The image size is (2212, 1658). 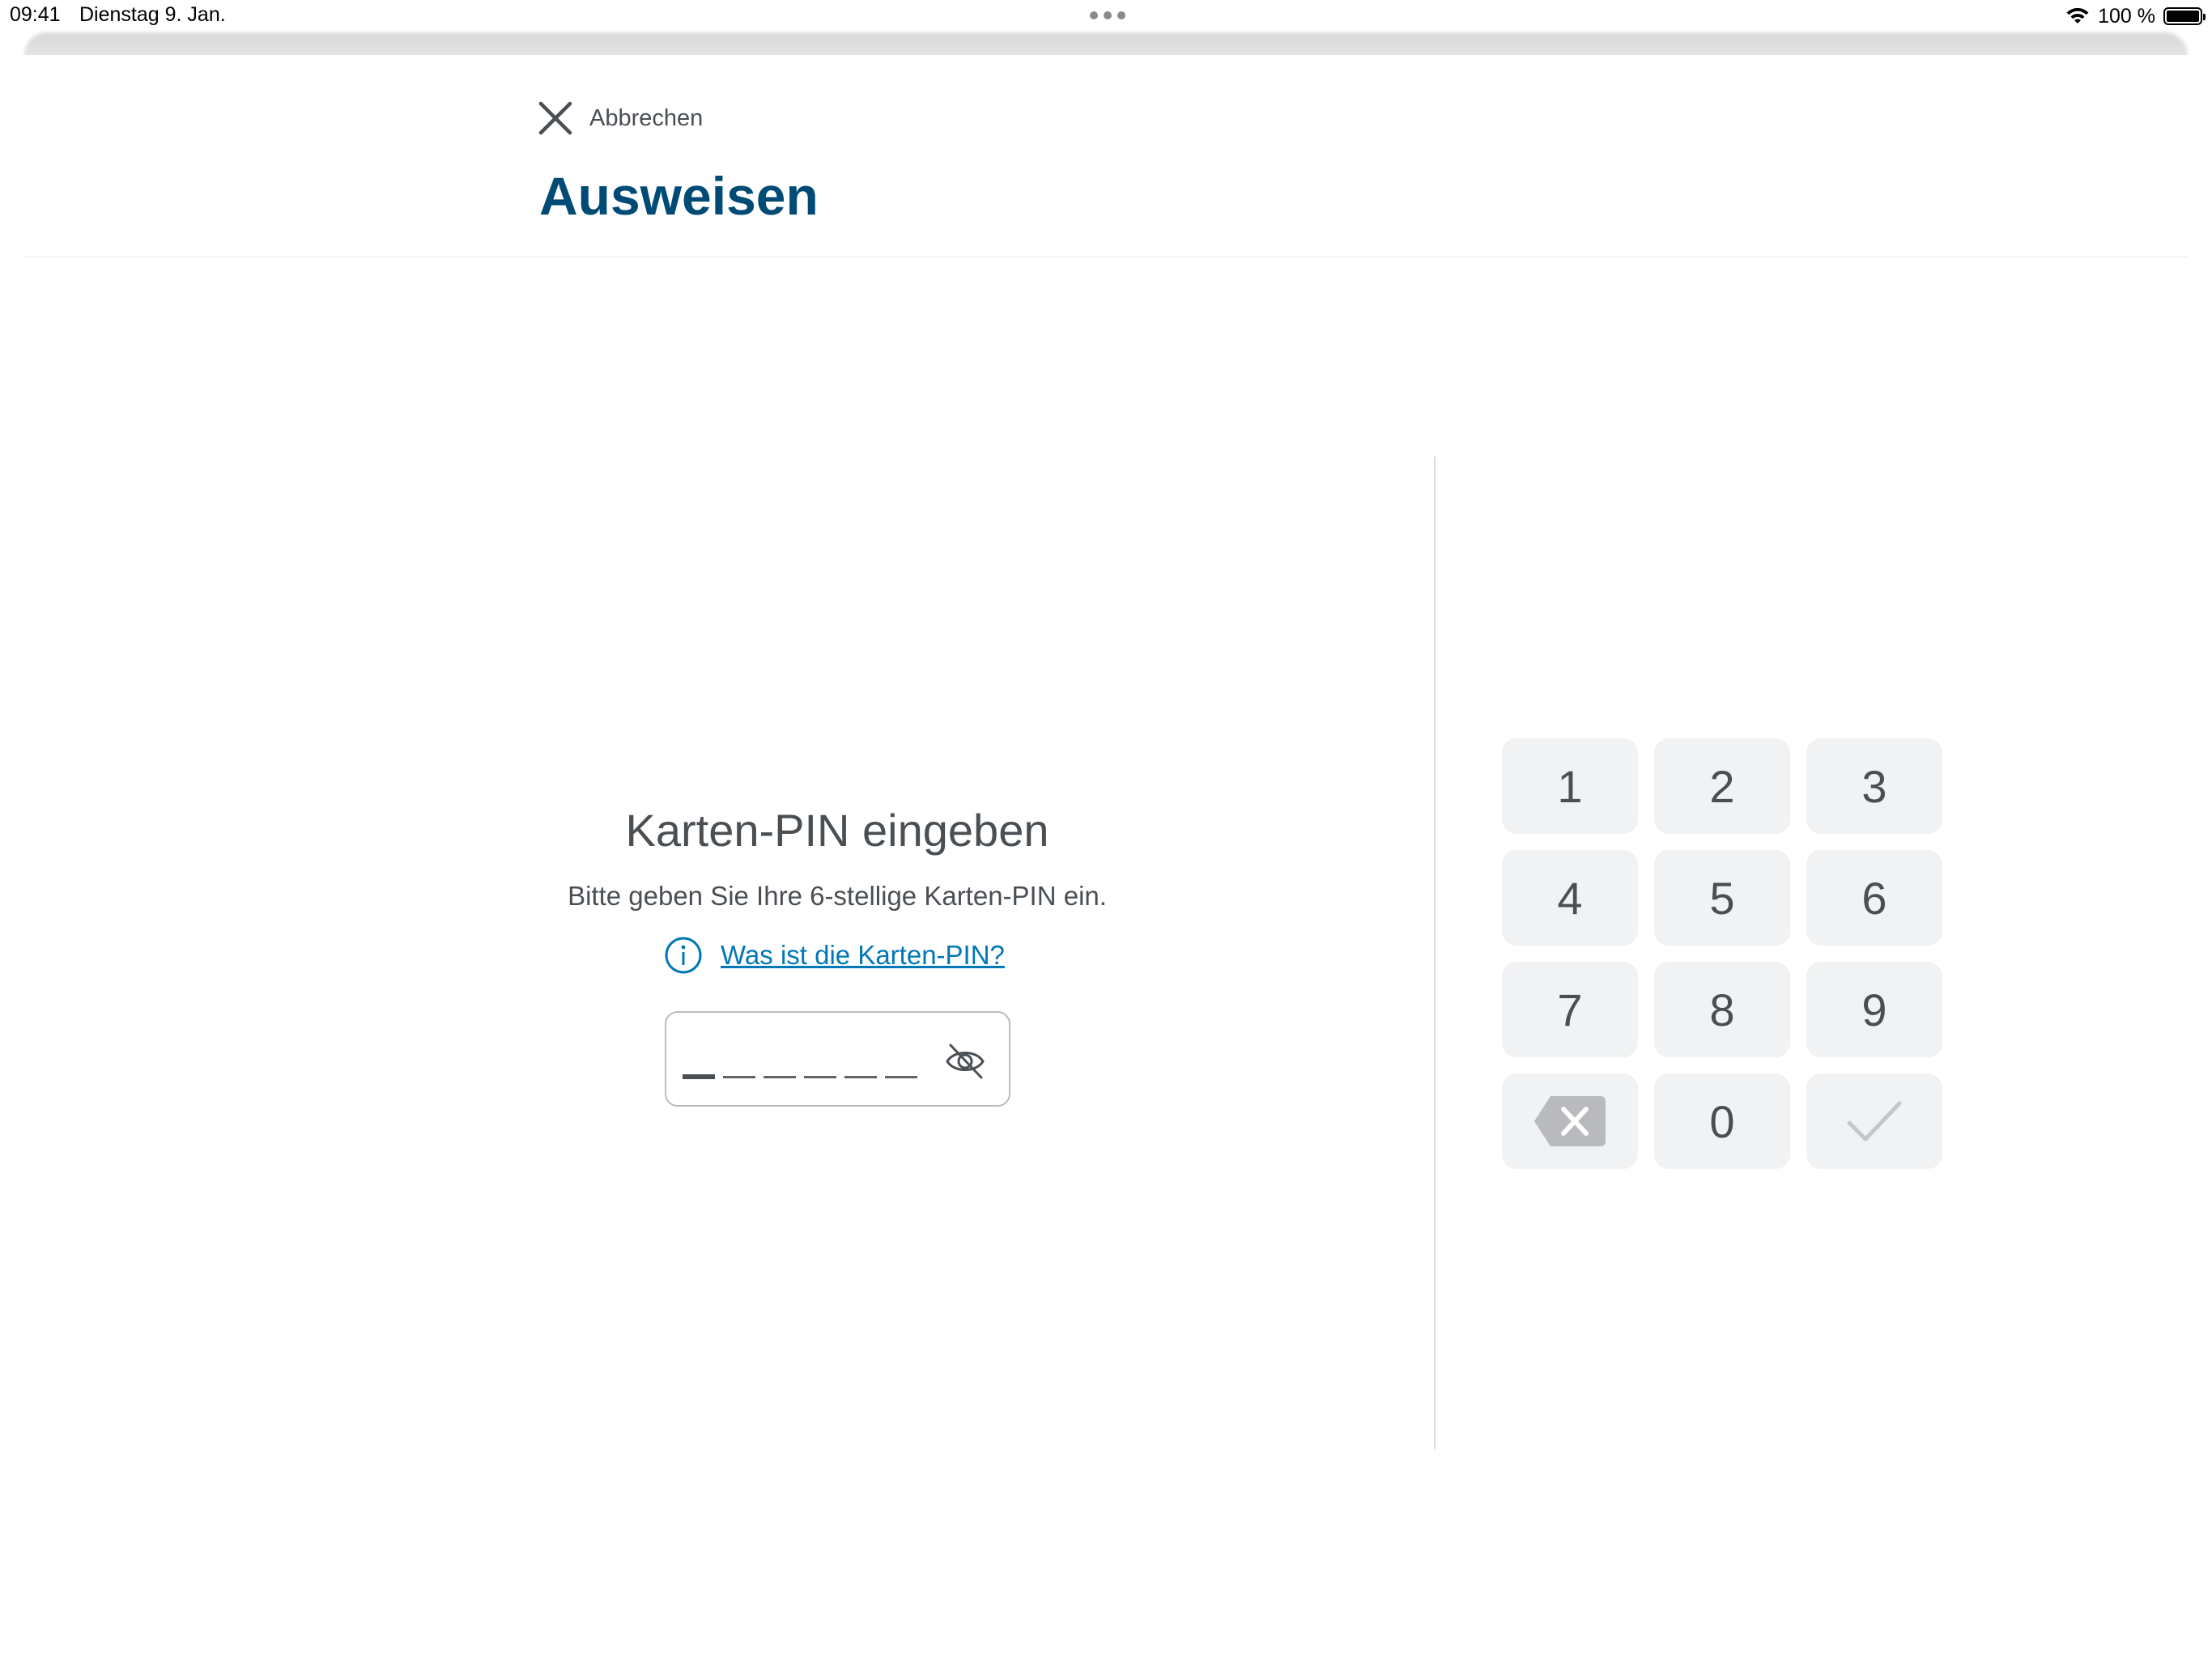 What do you see at coordinates (1570, 786) in the screenshot?
I see `key-1: 1` at bounding box center [1570, 786].